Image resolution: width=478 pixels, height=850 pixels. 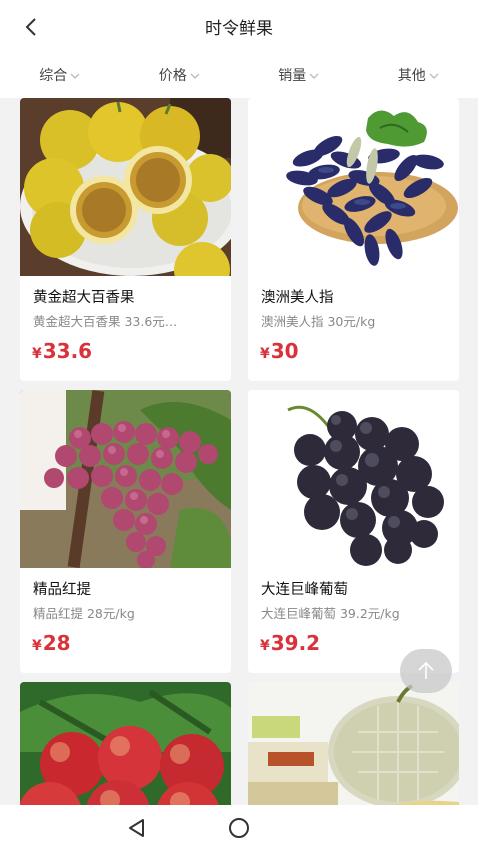 What do you see at coordinates (411, 76) in the screenshot?
I see `filter-label: 其他` at bounding box center [411, 76].